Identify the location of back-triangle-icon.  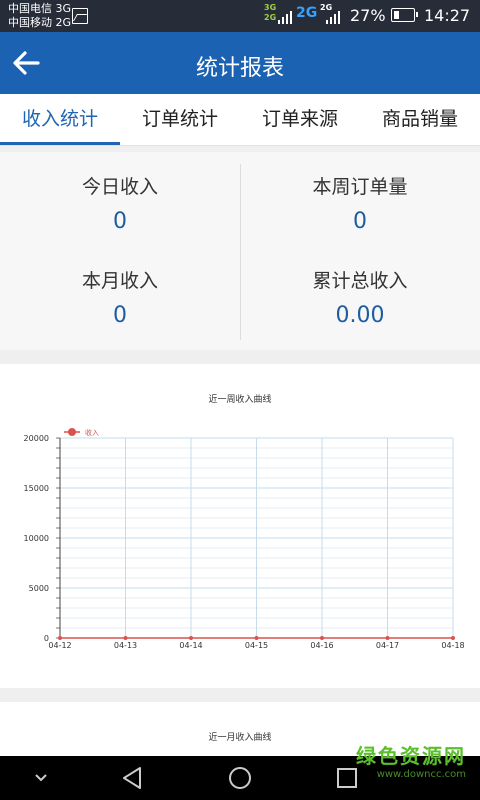
(132, 778).